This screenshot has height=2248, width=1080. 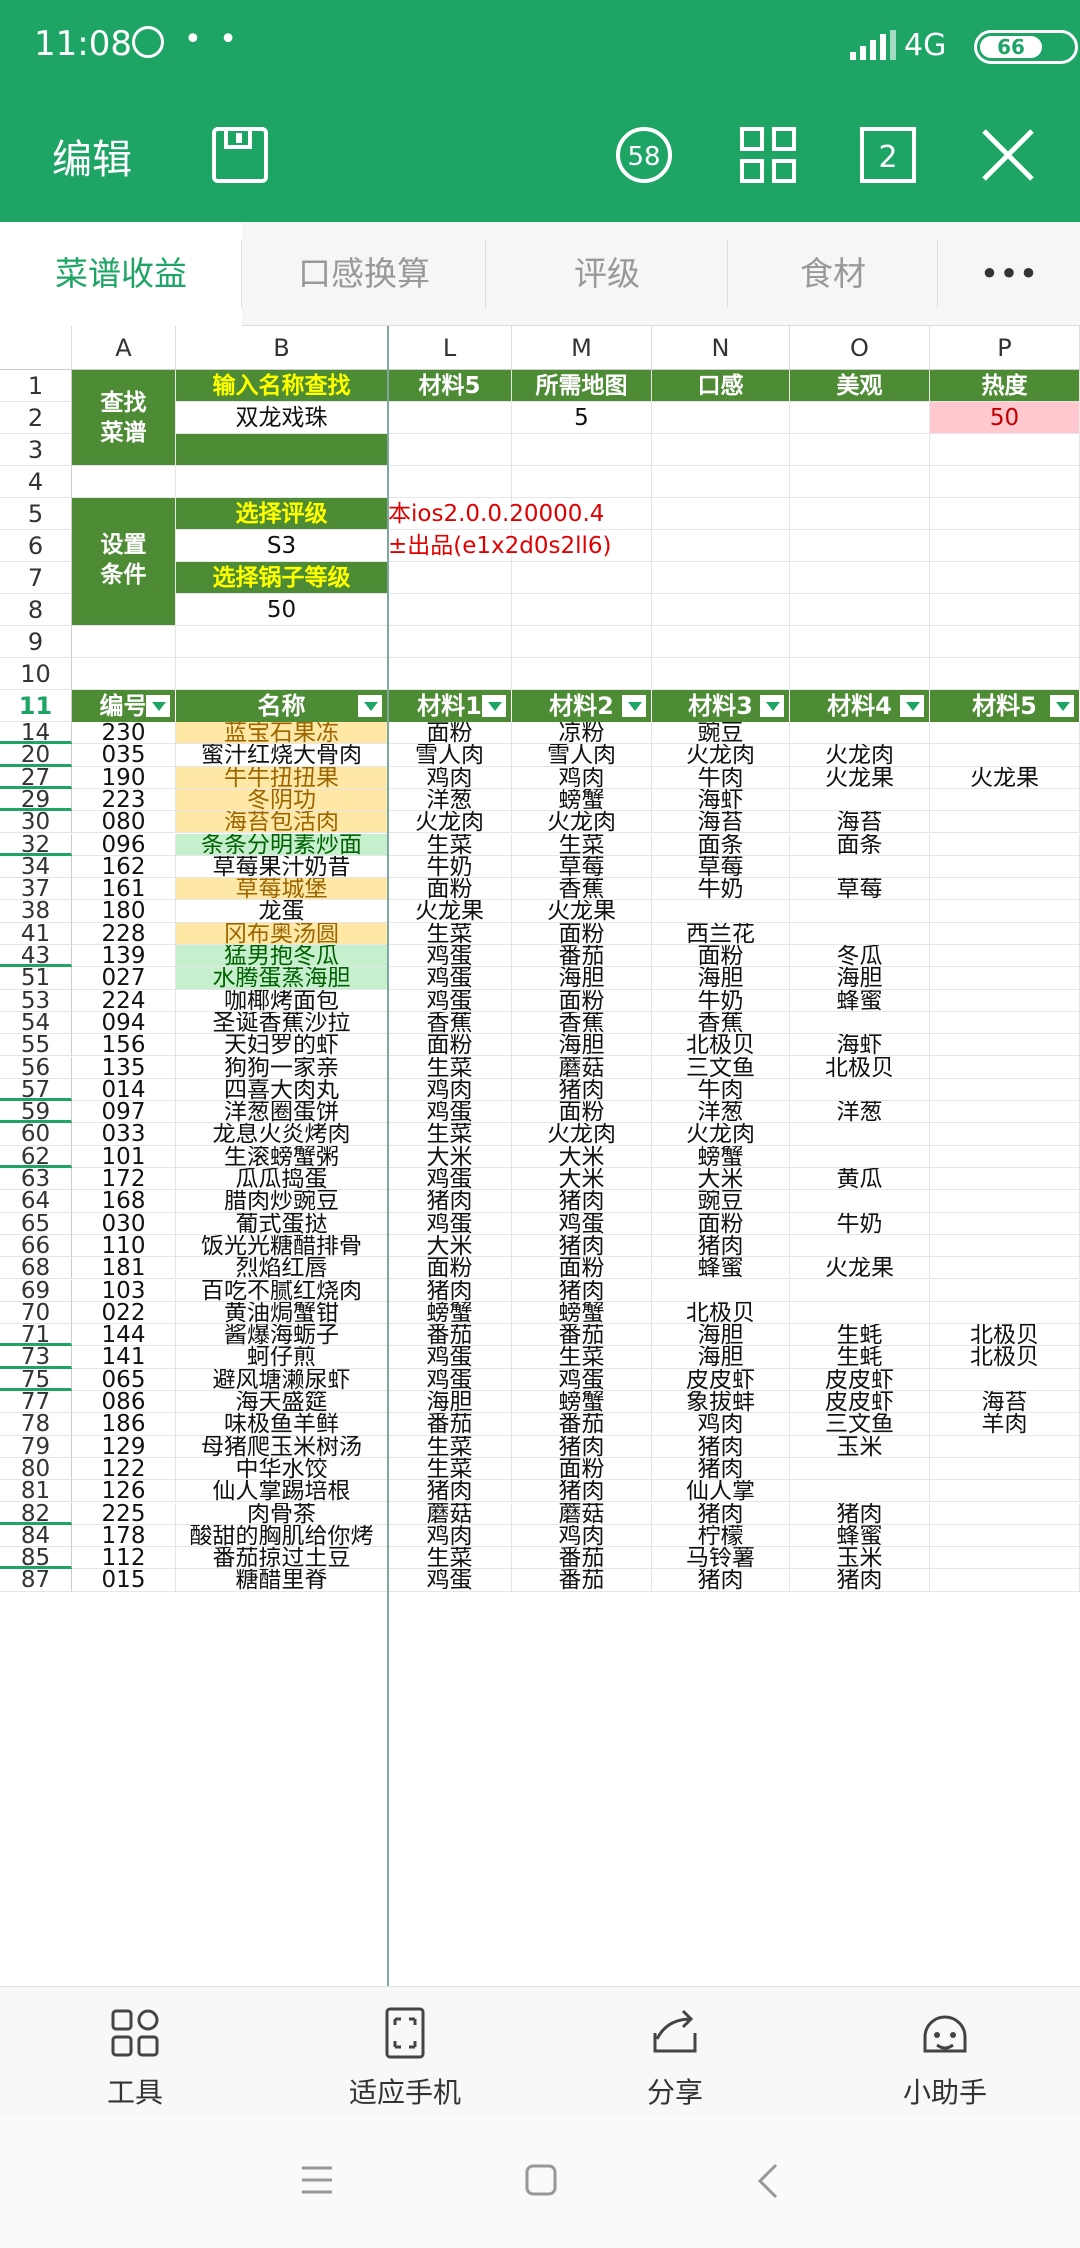 What do you see at coordinates (582, 1558) in the screenshot?
I see `ingredient-cell: 番茄` at bounding box center [582, 1558].